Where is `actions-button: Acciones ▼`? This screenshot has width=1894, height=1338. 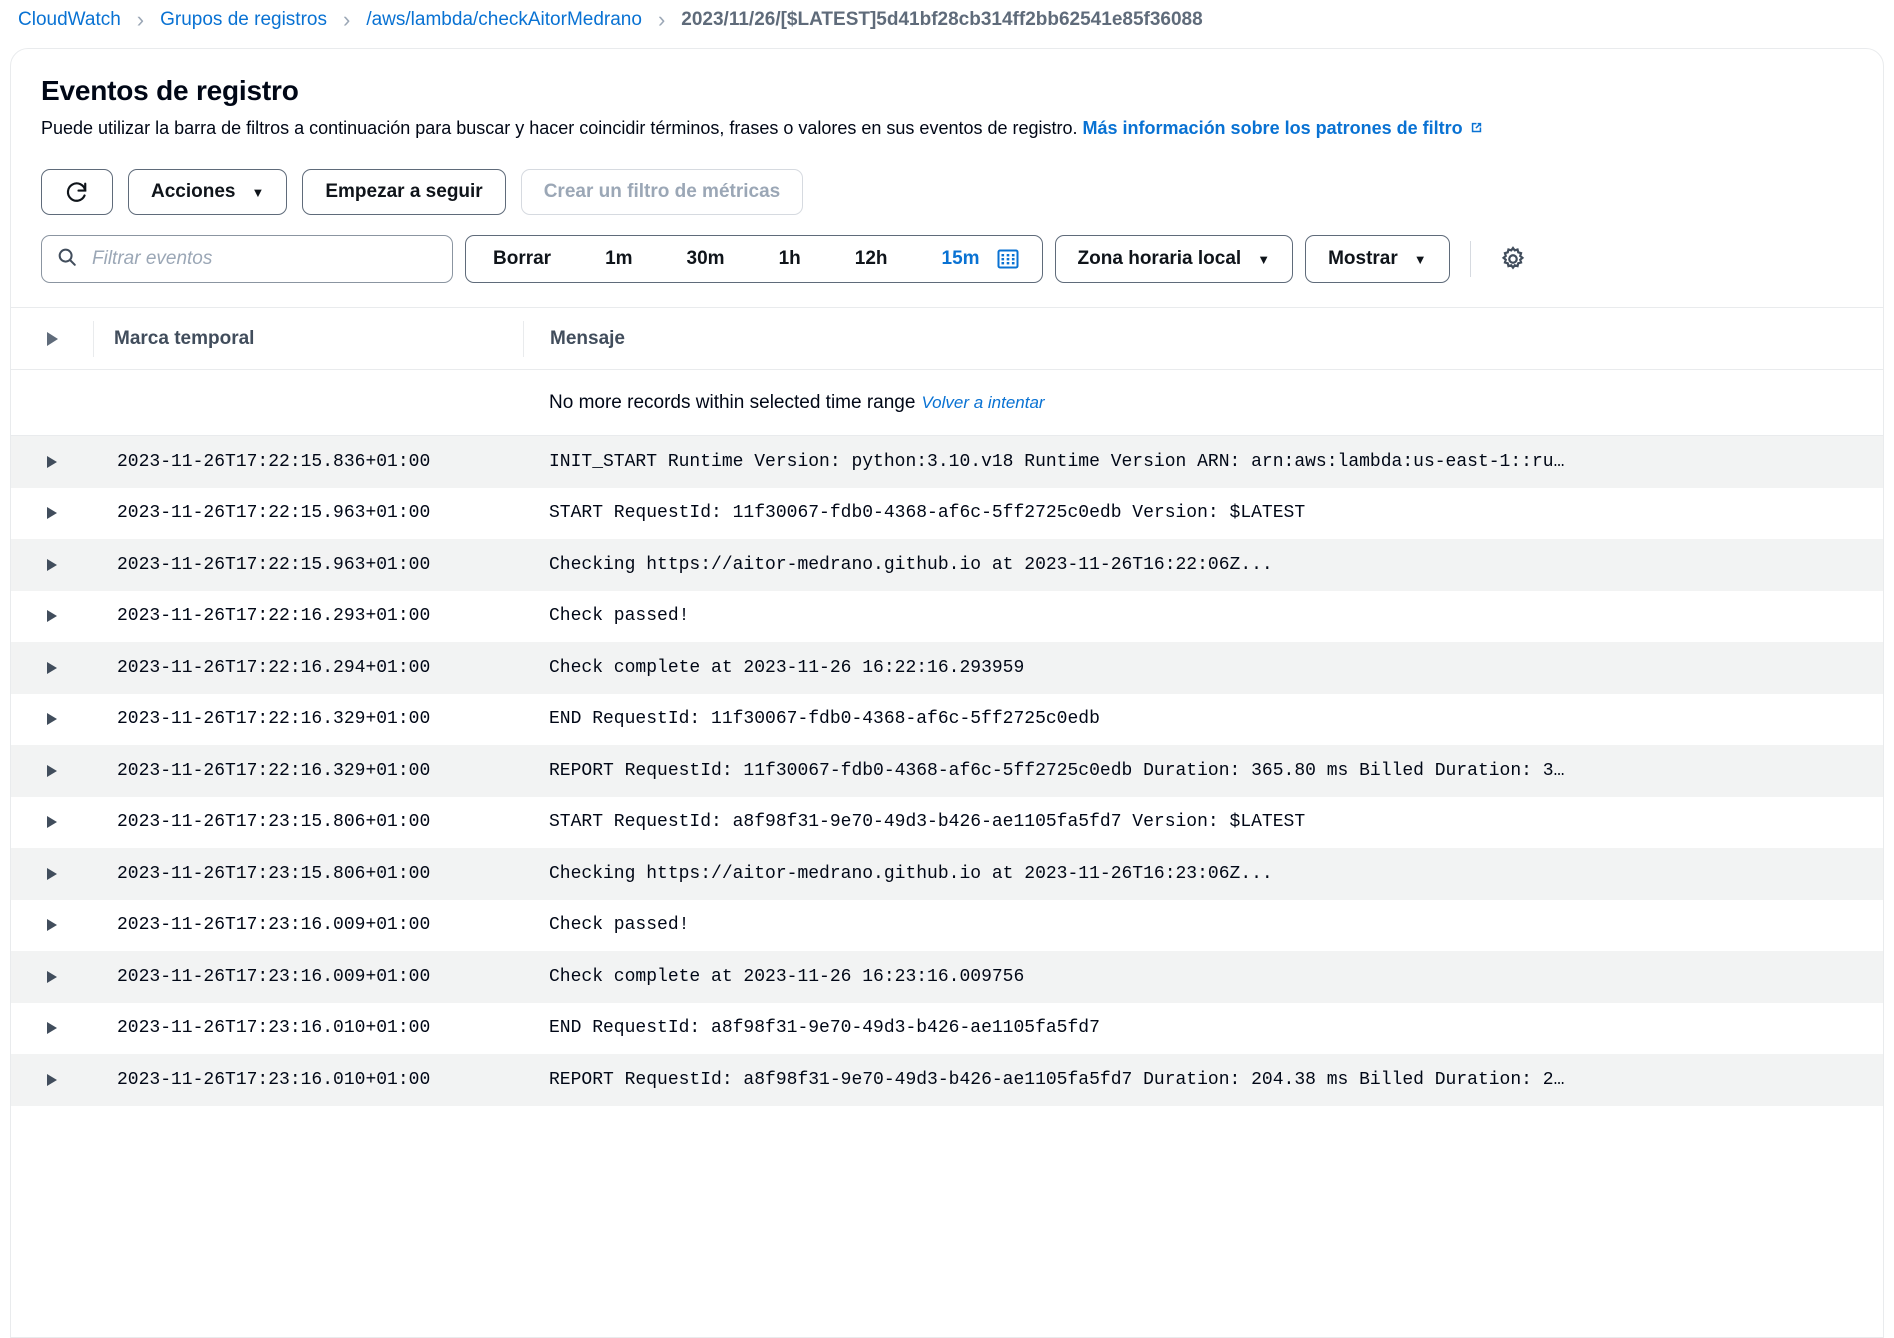 actions-button: Acciones ▼ is located at coordinates (208, 192).